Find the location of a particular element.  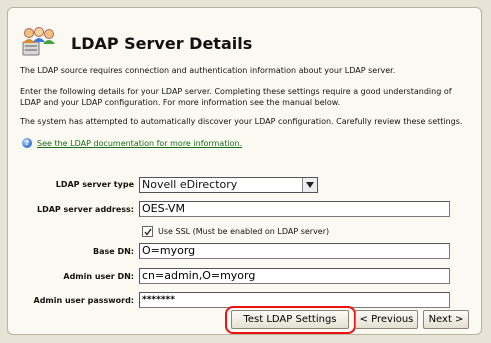

server-address-label: LDAP server address: is located at coordinates (85, 209).